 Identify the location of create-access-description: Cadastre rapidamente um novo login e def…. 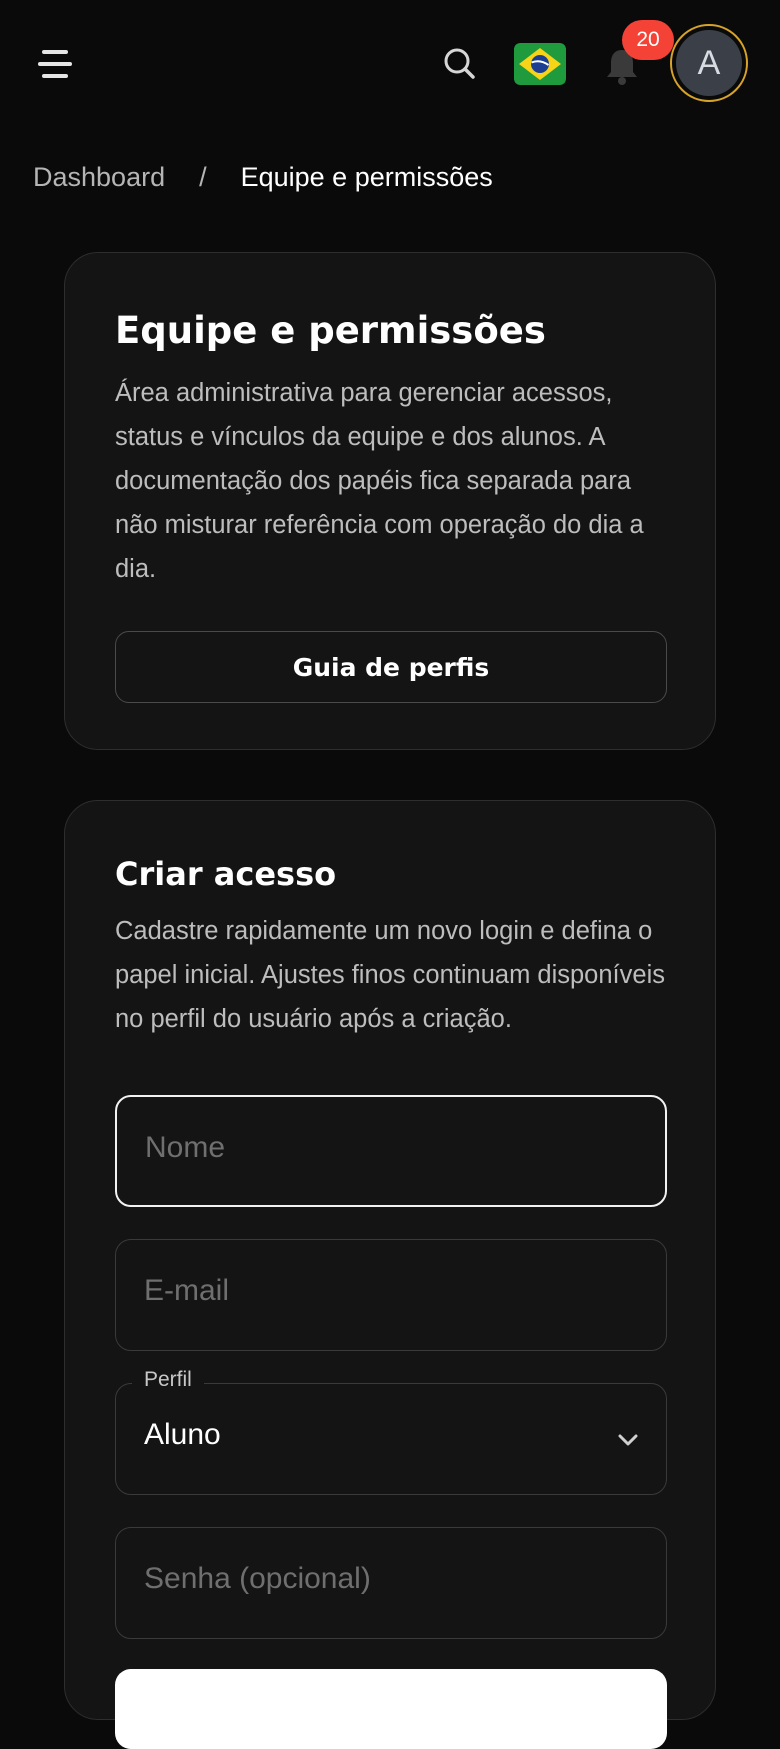
(390, 975).